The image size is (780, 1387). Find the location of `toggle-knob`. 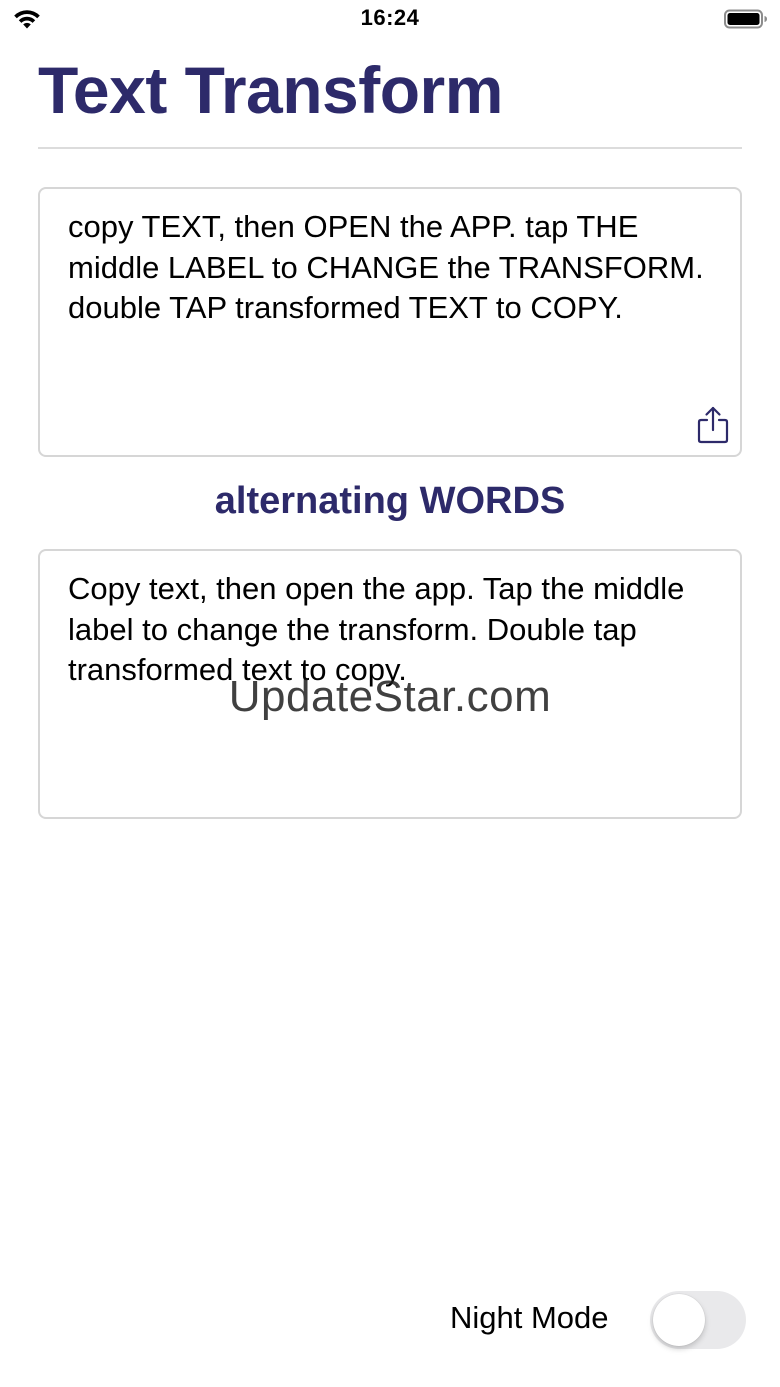

toggle-knob is located at coordinates (679, 1320).